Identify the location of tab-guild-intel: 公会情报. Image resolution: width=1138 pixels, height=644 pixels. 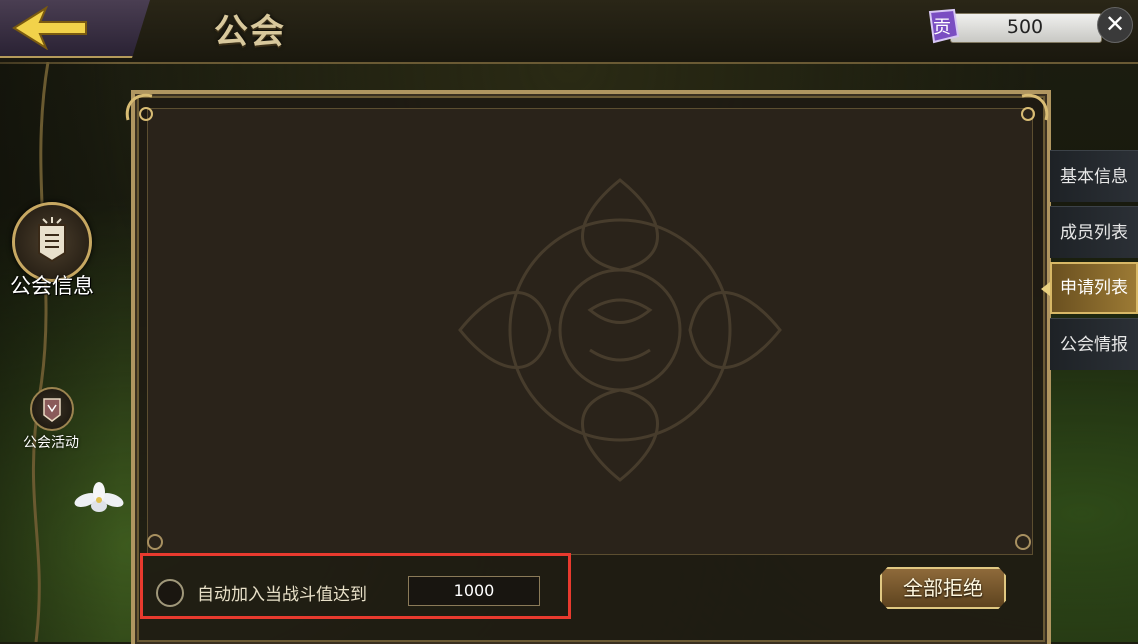
(1094, 344).